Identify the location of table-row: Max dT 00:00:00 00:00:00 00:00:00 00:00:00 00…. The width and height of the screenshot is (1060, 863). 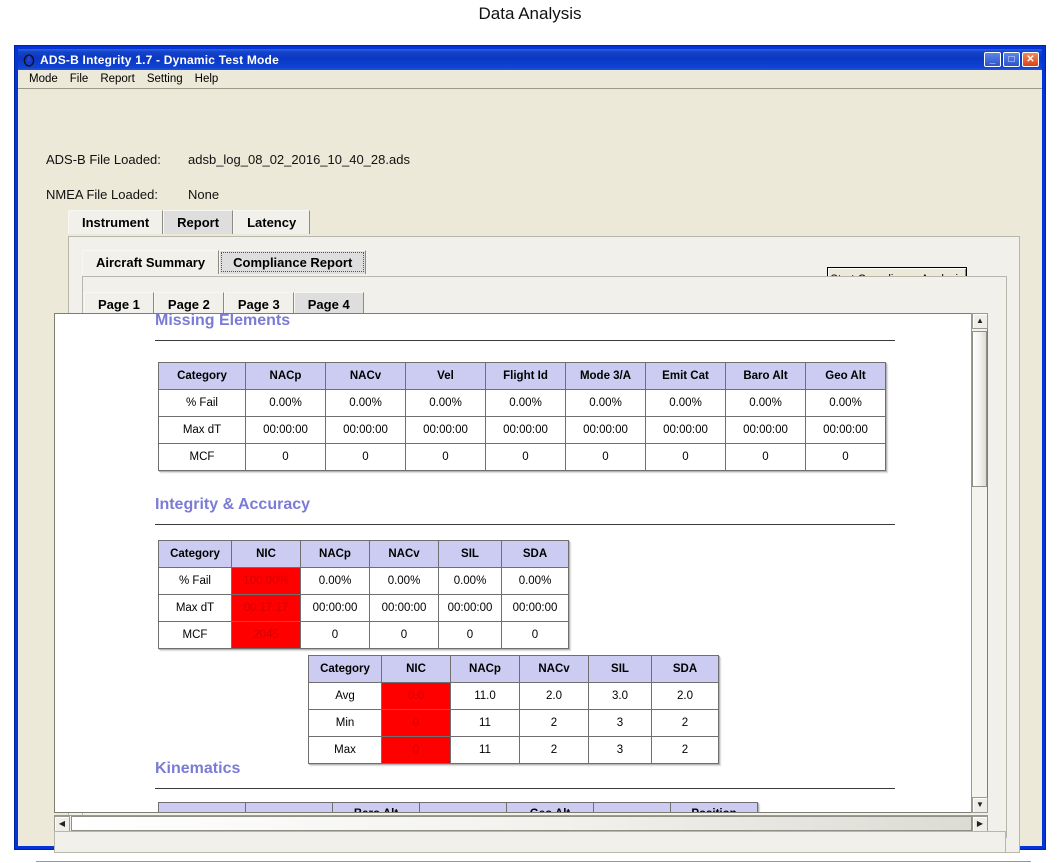
(522, 430).